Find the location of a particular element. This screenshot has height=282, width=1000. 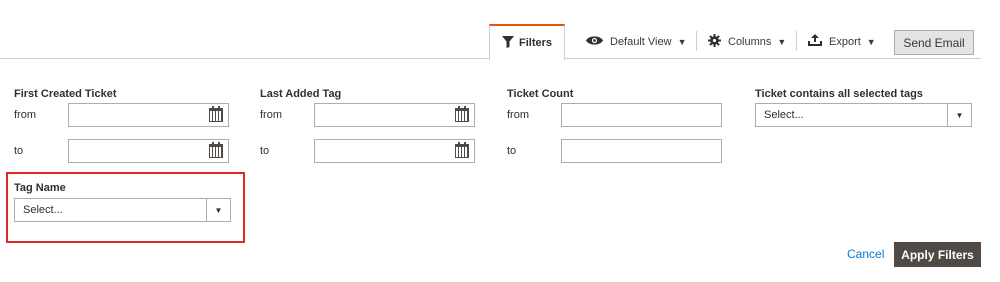

last-added-from-input is located at coordinates (394, 115).